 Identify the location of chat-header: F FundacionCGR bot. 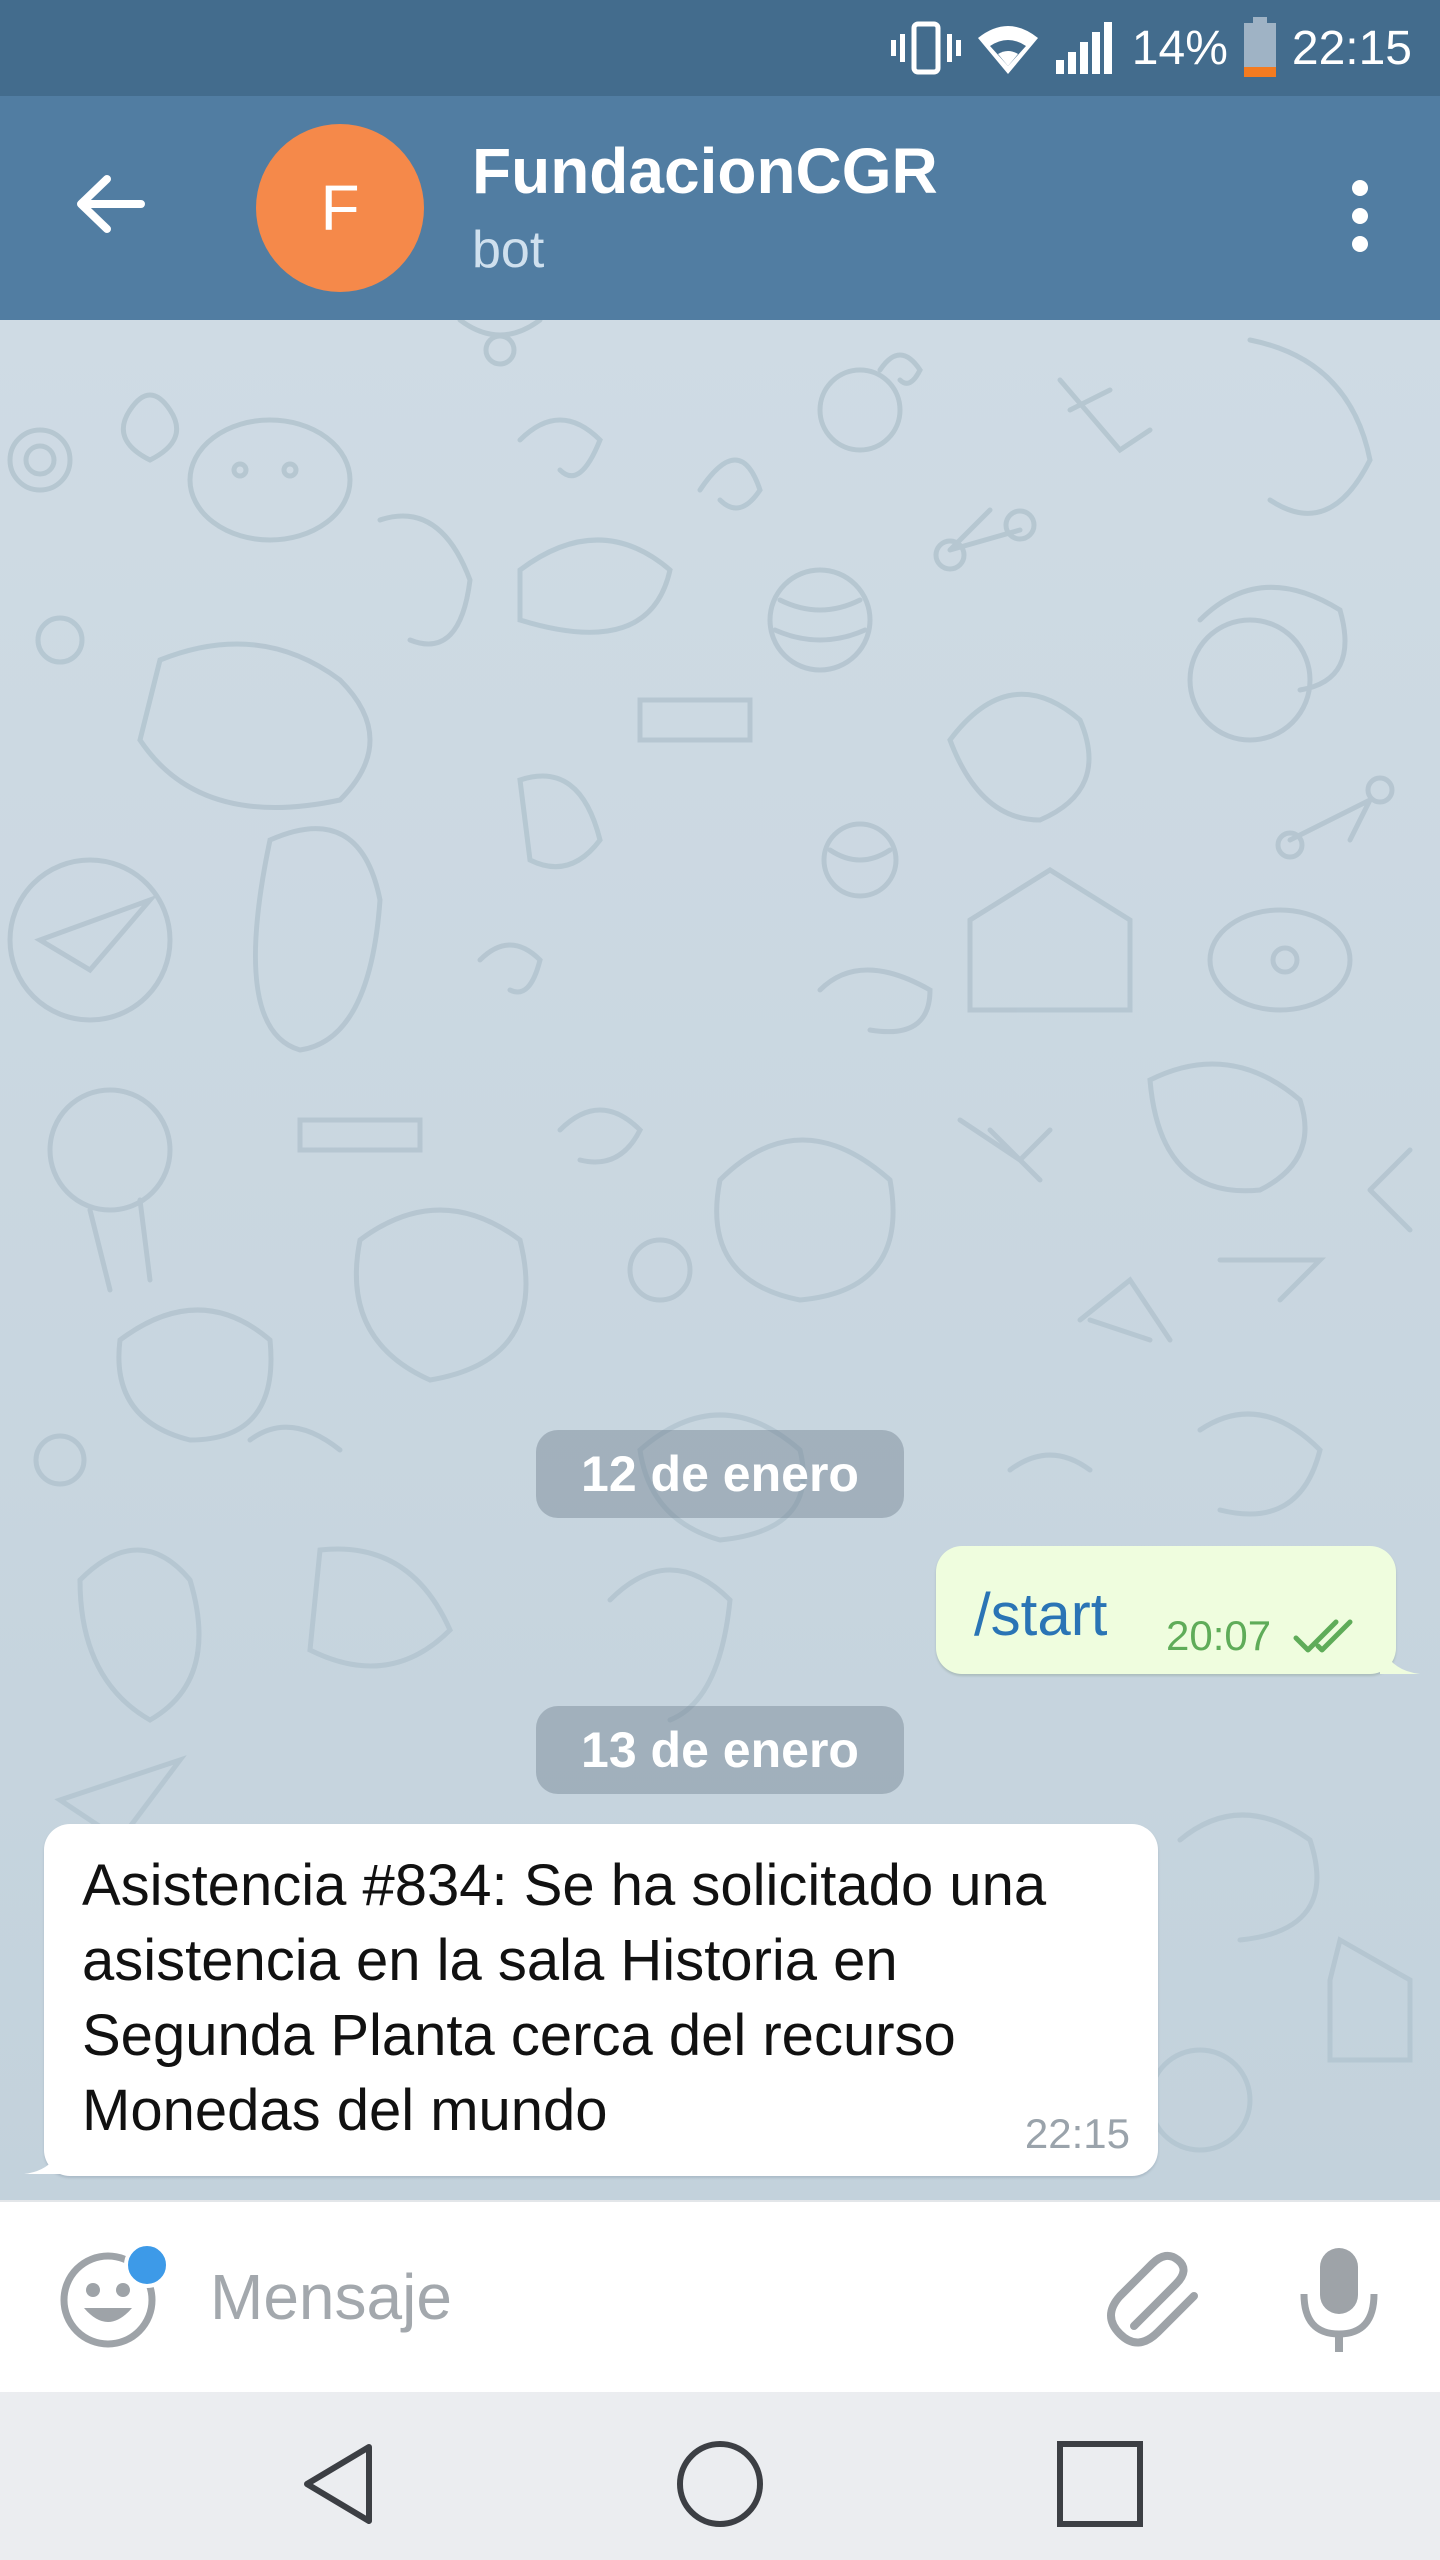
(720, 208).